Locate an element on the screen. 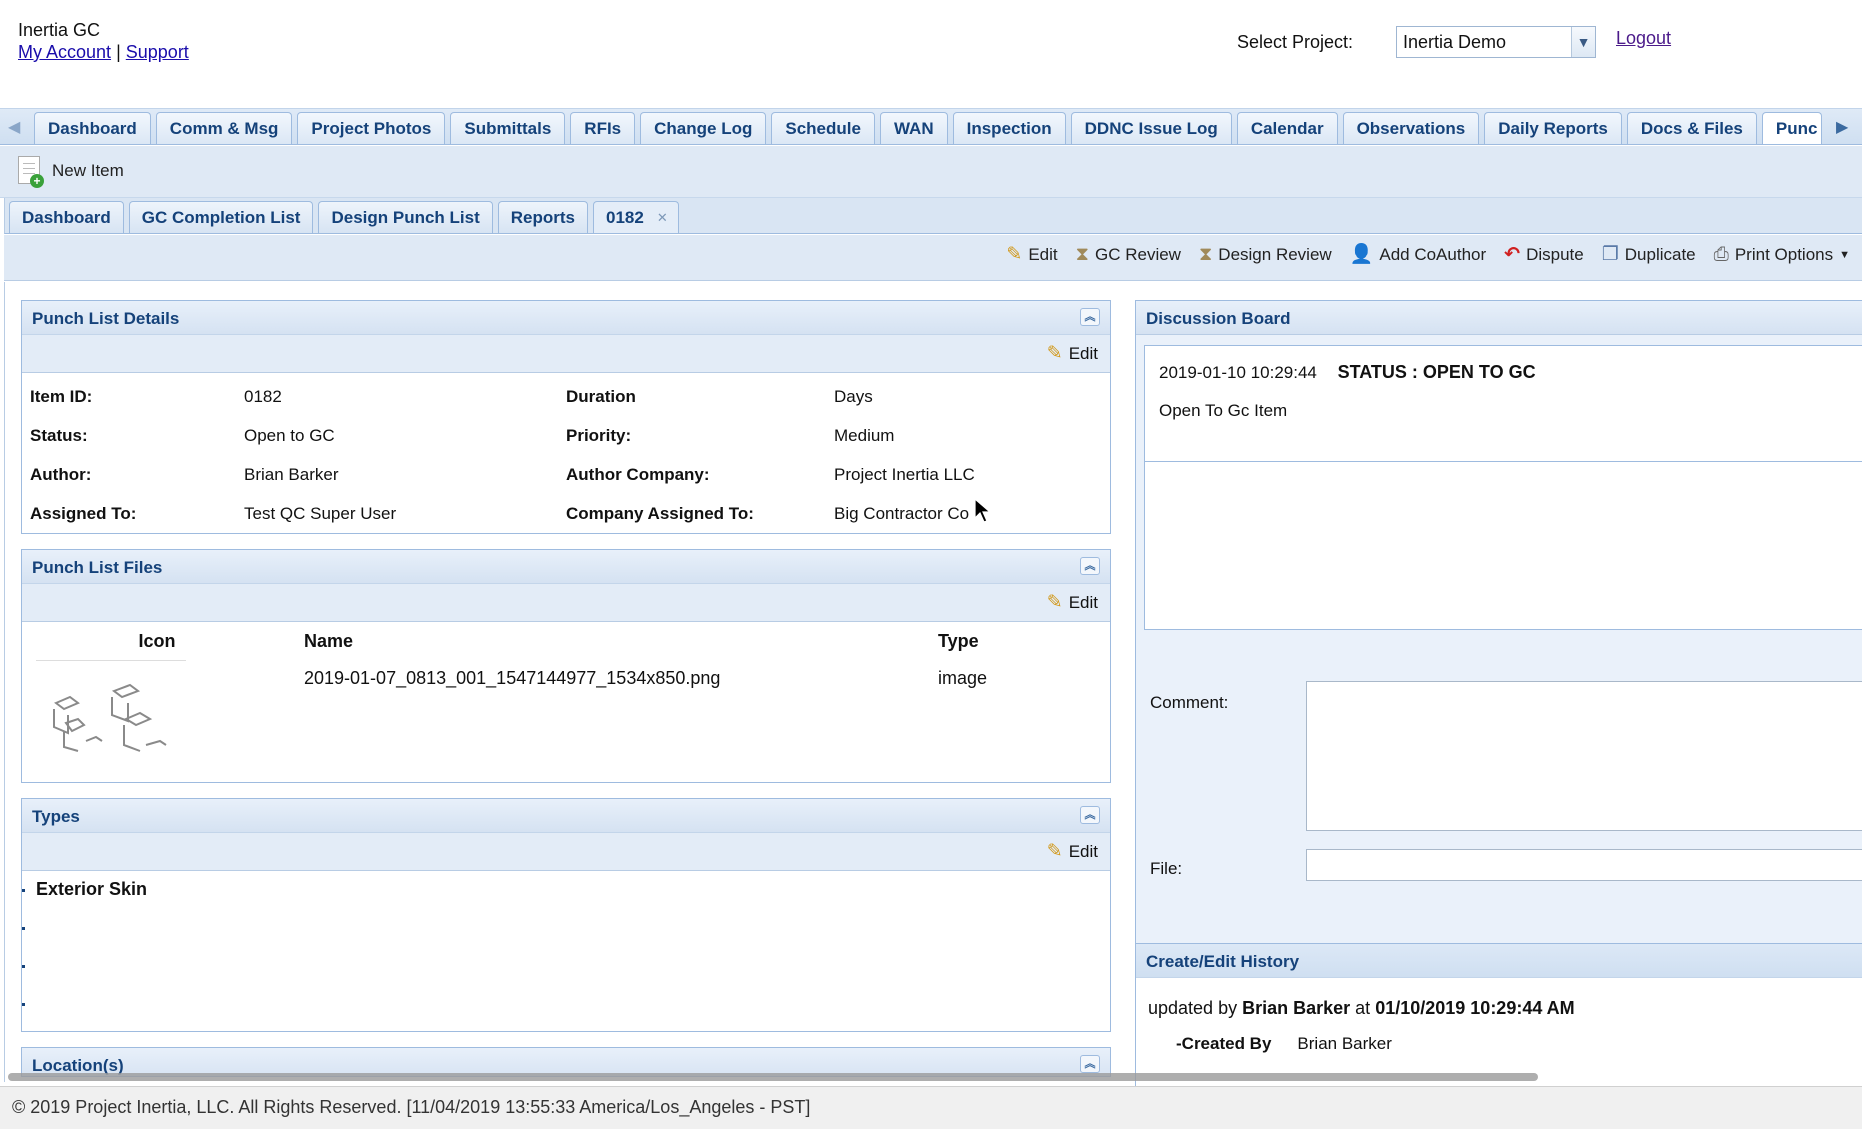  tab-calendar: Calendar is located at coordinates (1287, 128).